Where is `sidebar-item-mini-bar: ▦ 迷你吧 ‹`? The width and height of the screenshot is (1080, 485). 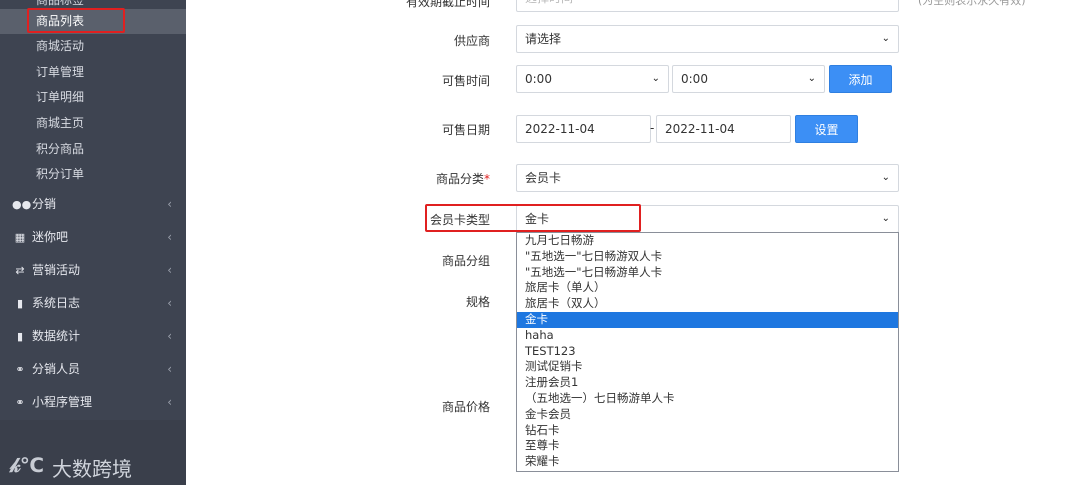 sidebar-item-mini-bar: ▦ 迷你吧 ‹ is located at coordinates (93, 237).